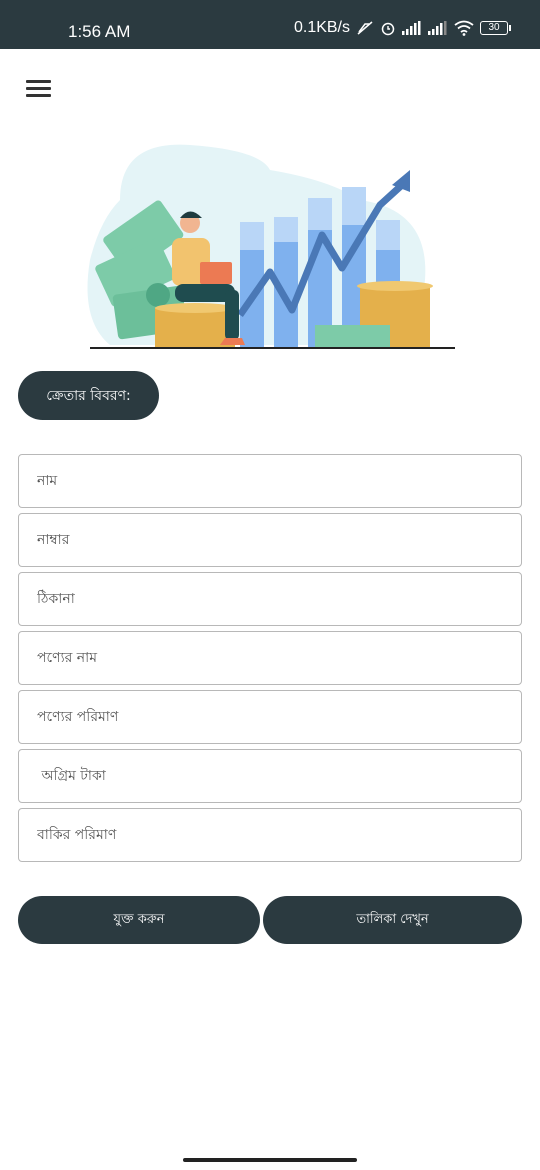 The height and width of the screenshot is (1170, 540). Describe the element at coordinates (270, 658) in the screenshot. I see `product-name-field` at that location.